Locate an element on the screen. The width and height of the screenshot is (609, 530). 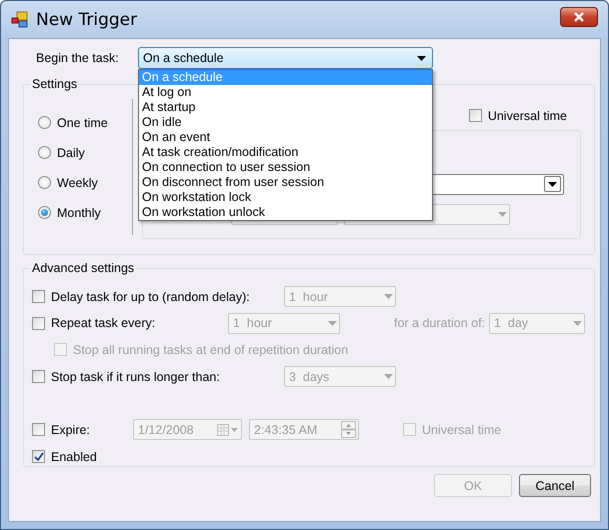
window-title: New Trigger is located at coordinates (87, 20).